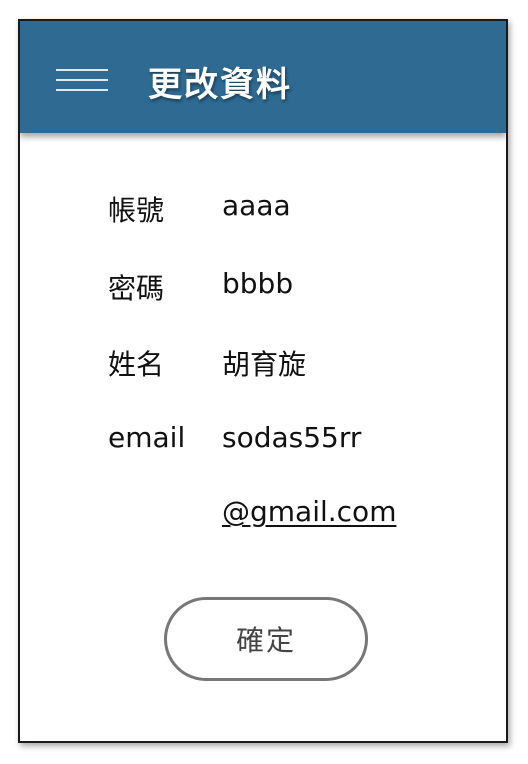  Describe the element at coordinates (136, 210) in the screenshot. I see `account-label: 帳號` at that location.